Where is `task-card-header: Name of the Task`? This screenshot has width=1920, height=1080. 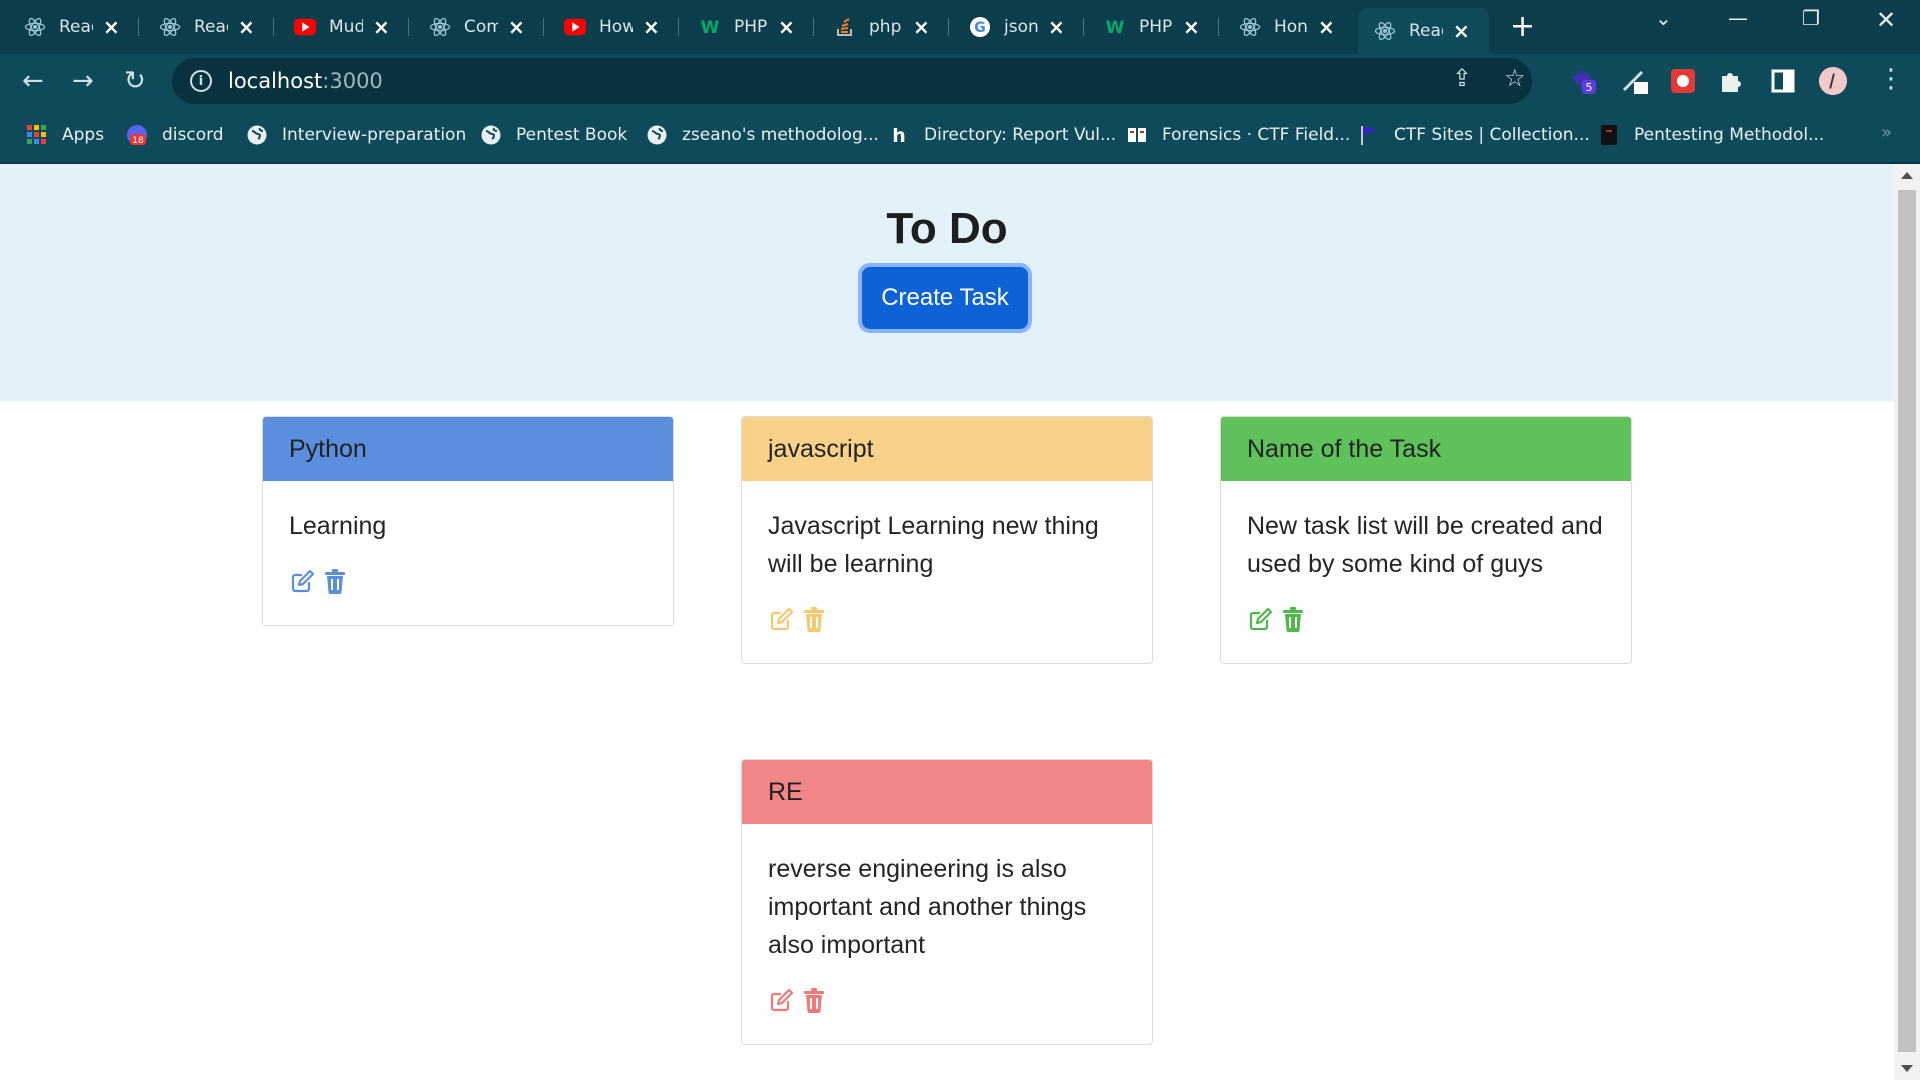 task-card-header: Name of the Task is located at coordinates (1426, 449).